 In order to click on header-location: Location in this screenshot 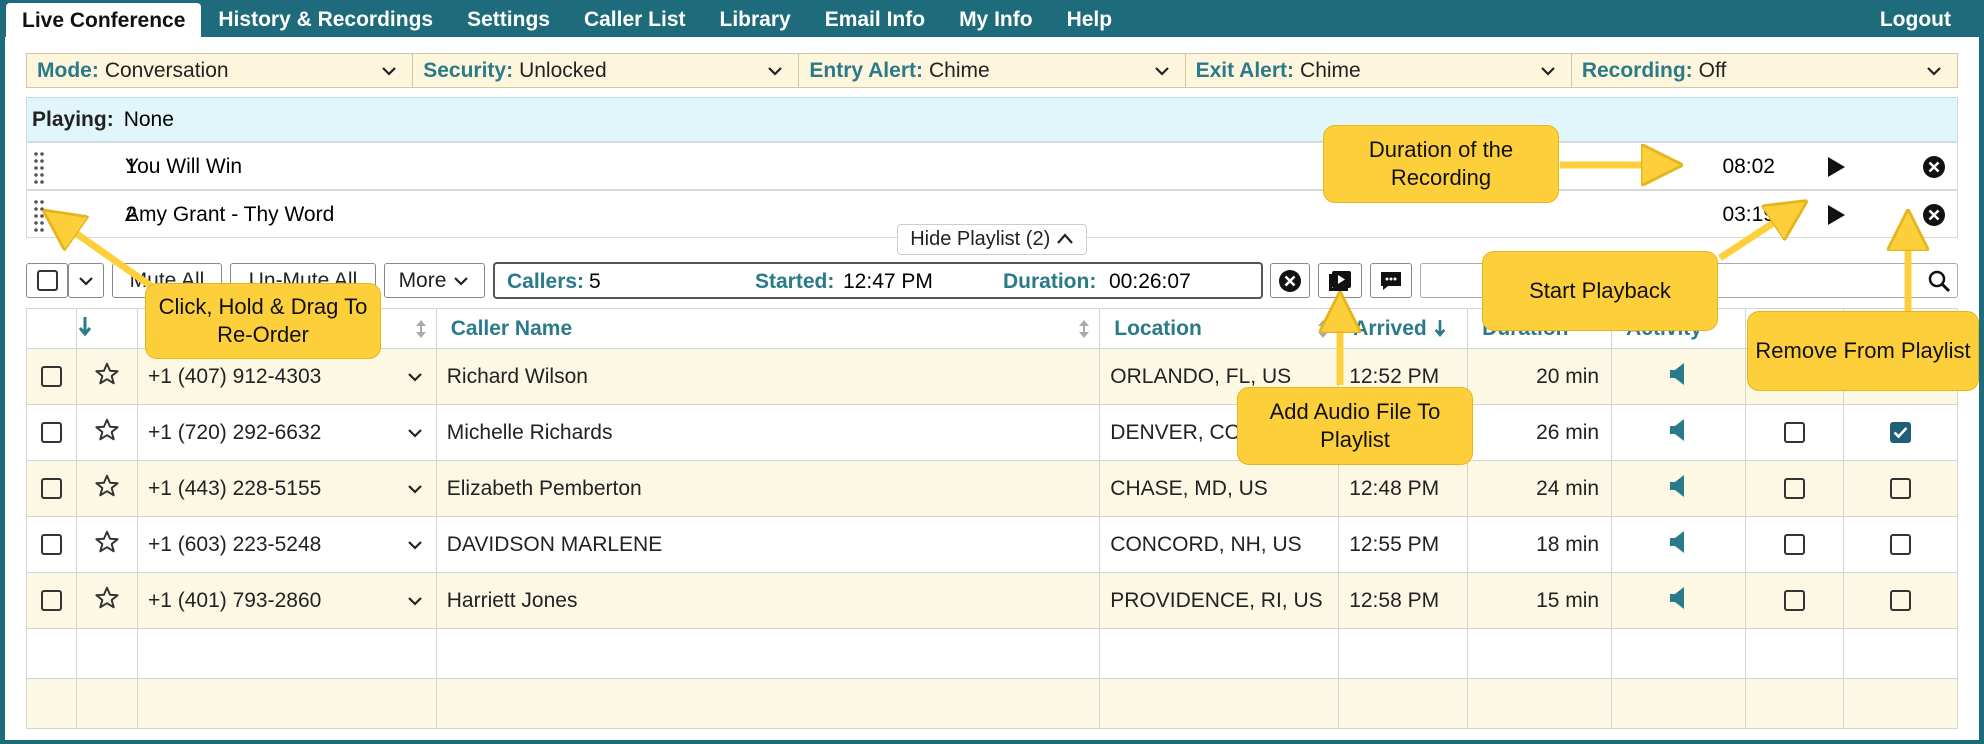, I will do `click(1219, 328)`.